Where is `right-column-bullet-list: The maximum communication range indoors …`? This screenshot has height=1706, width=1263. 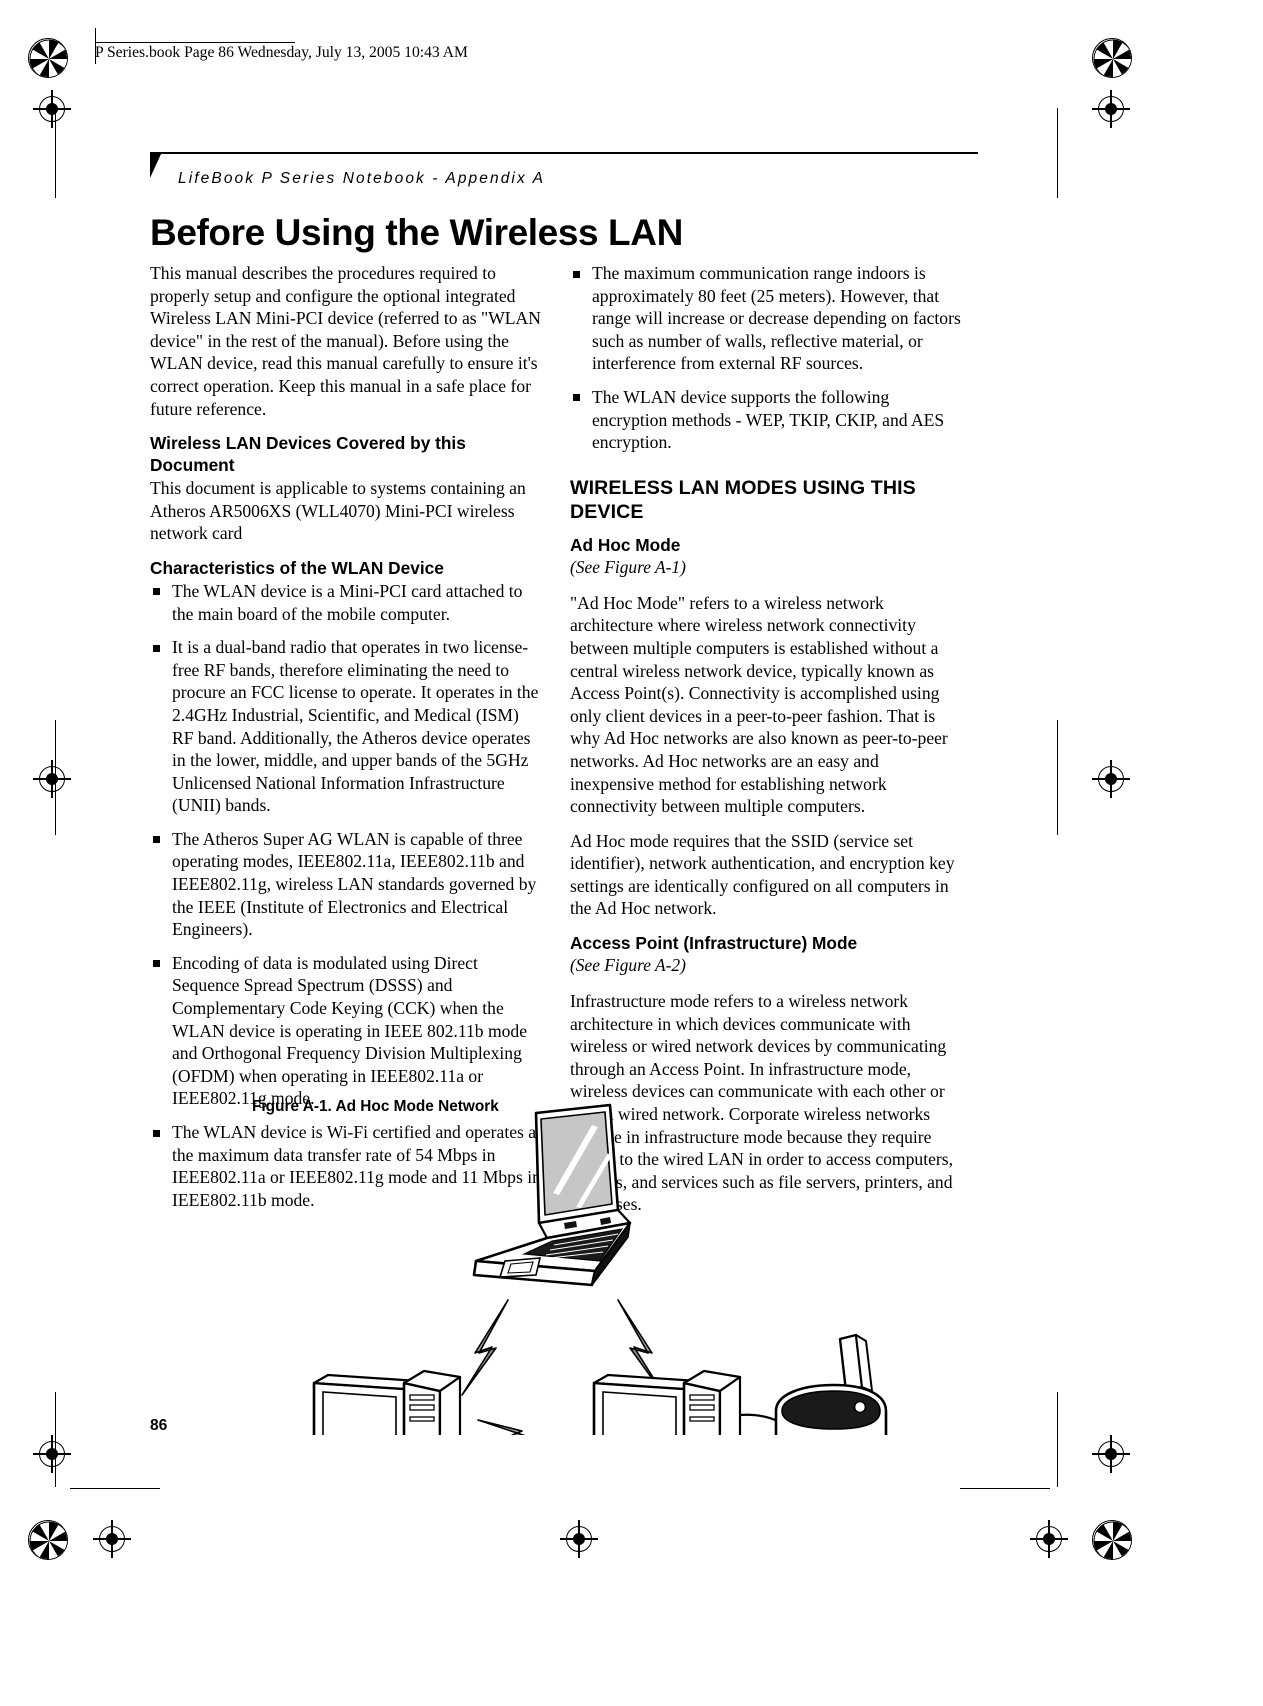
right-column-bullet-list: The maximum communication range indoors … is located at coordinates (766, 358).